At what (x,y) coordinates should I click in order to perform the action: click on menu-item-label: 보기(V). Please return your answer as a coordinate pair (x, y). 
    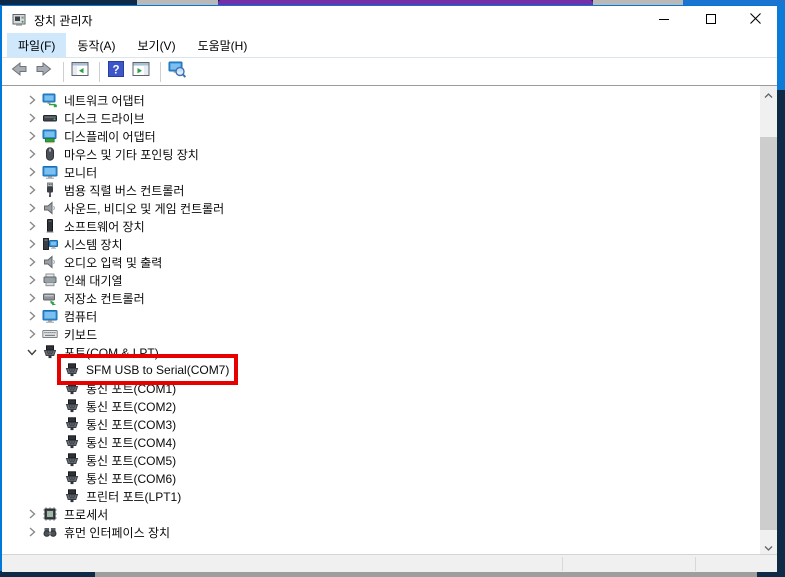
    Looking at the image, I should click on (156, 45).